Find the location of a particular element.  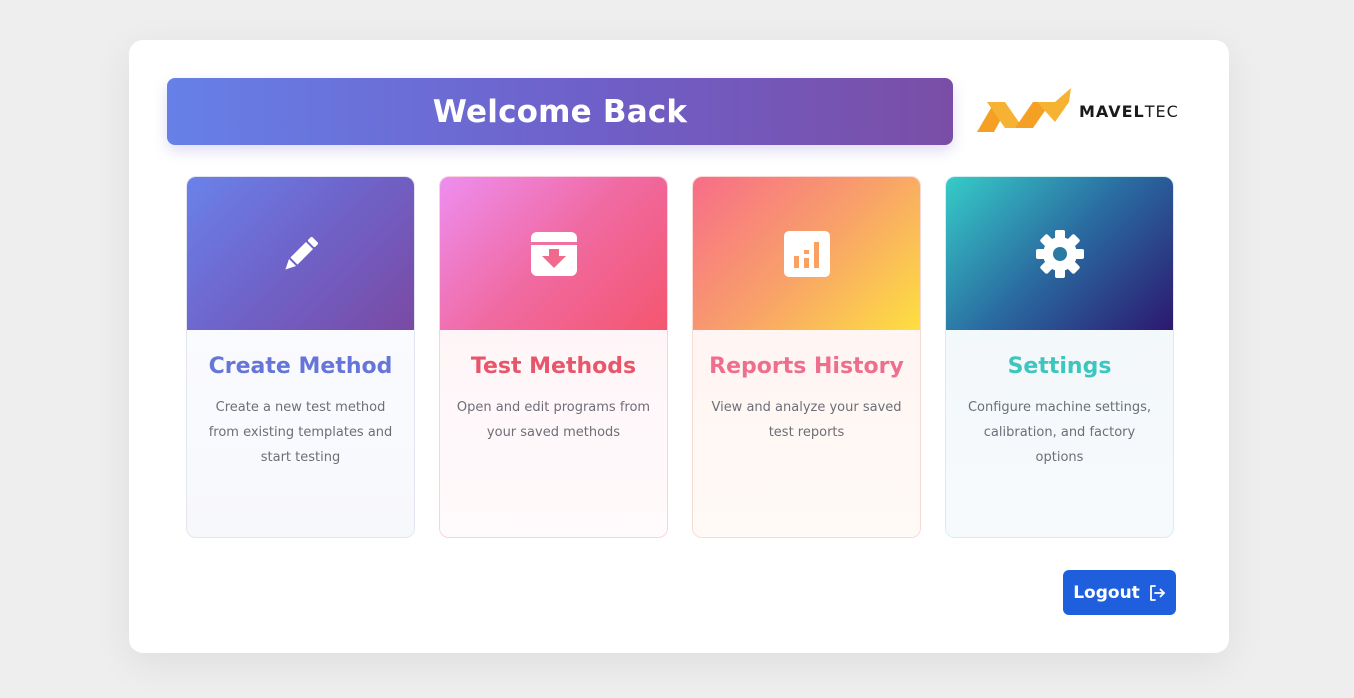

logout-button: Logout is located at coordinates (1119, 592).